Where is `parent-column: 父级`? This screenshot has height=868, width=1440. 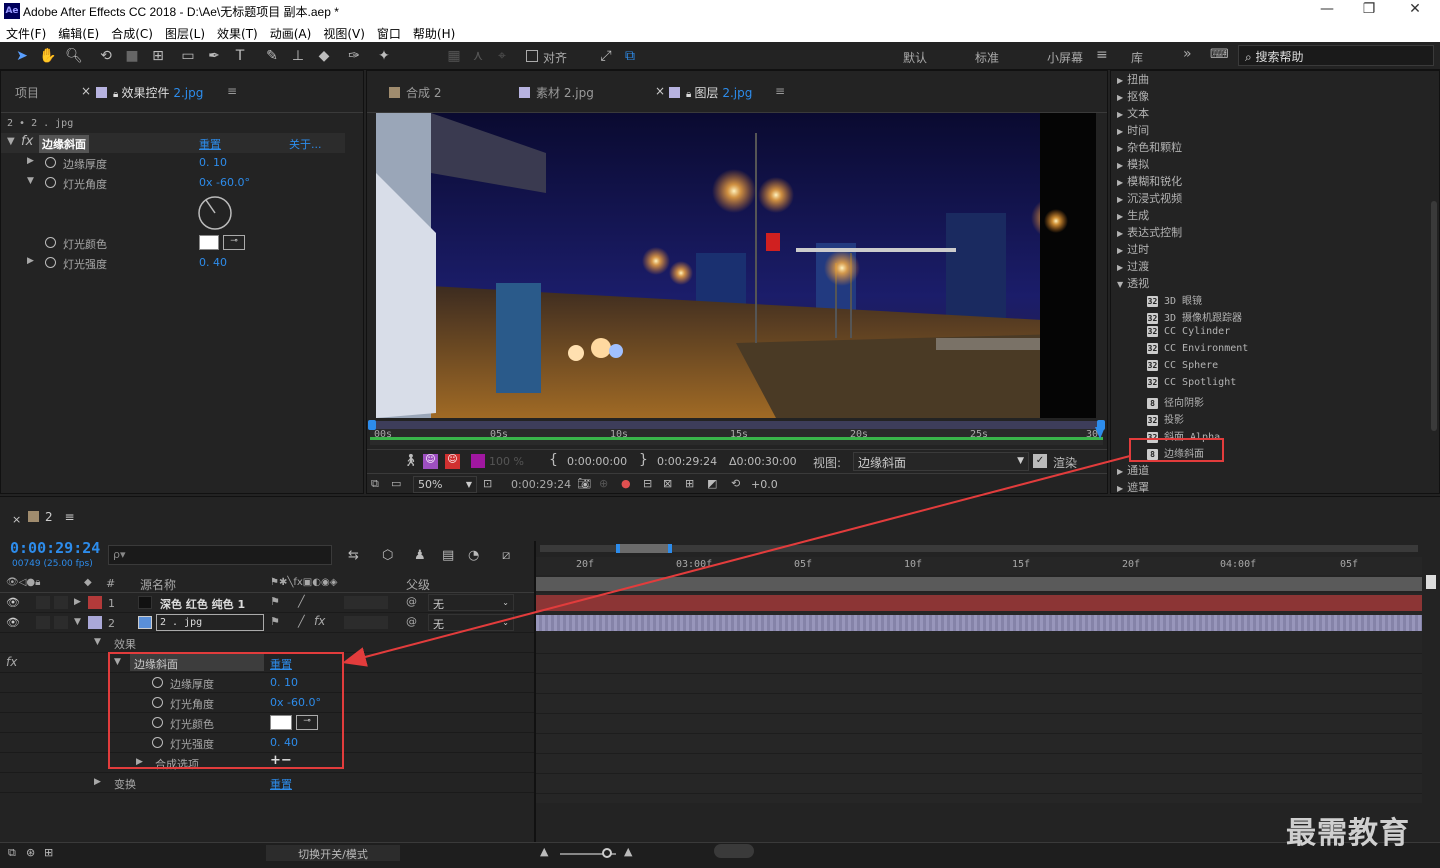 parent-column: 父级 is located at coordinates (418, 584).